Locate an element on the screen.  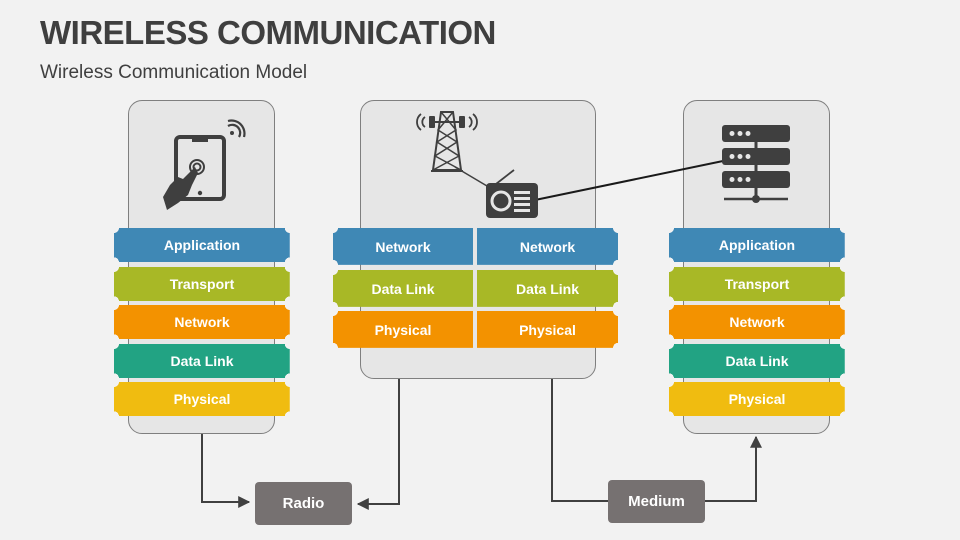
left-layer-transport: Transport is located at coordinates (202, 284).